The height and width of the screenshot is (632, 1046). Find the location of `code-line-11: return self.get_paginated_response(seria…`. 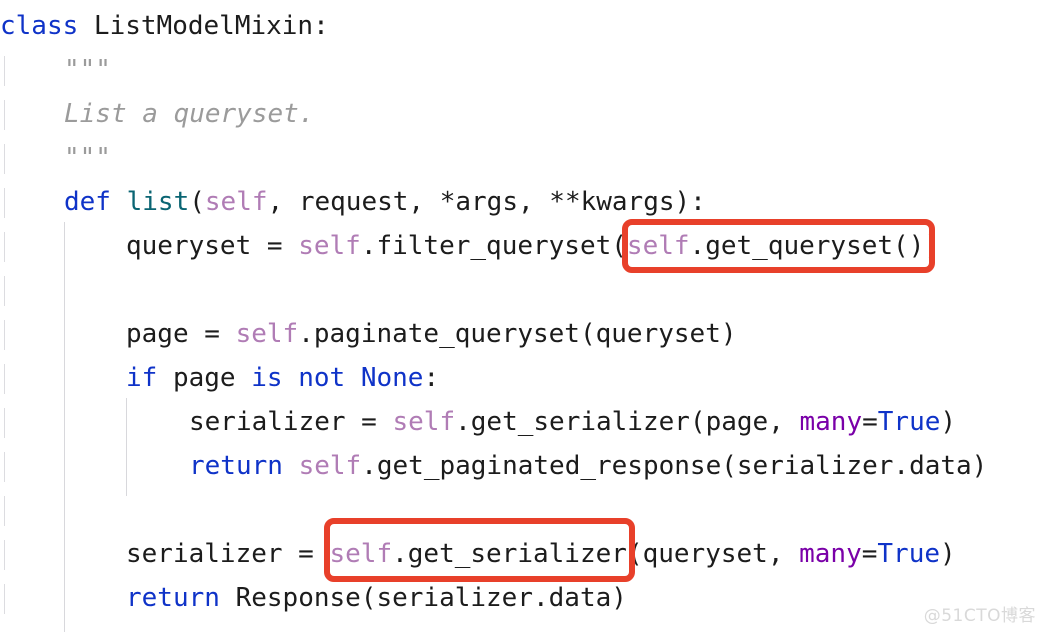

code-line-11: return self.get_paginated_response(seria… is located at coordinates (588, 466).